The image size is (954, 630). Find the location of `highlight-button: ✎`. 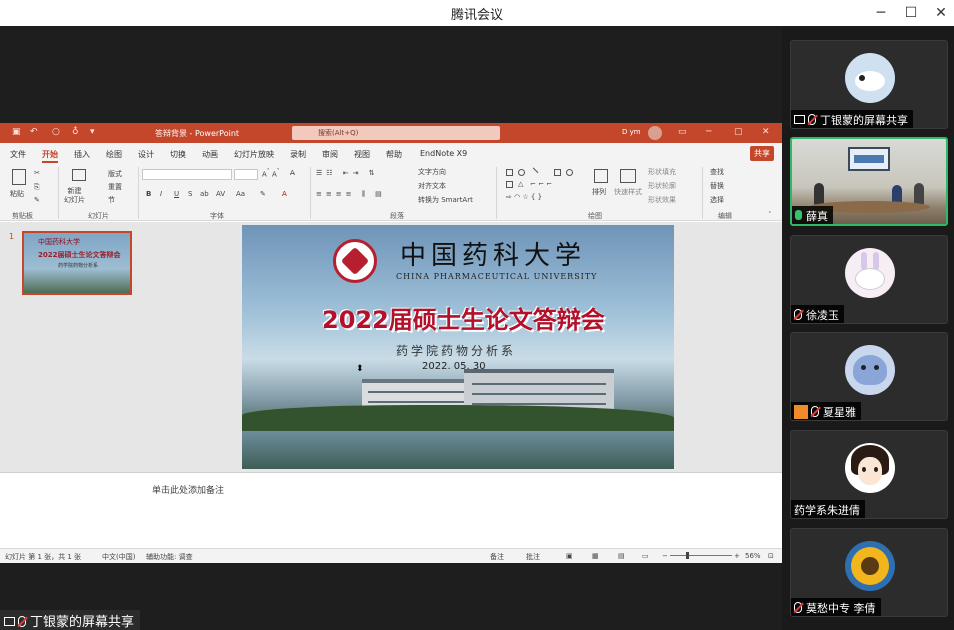

highlight-button: ✎ is located at coordinates (263, 194).